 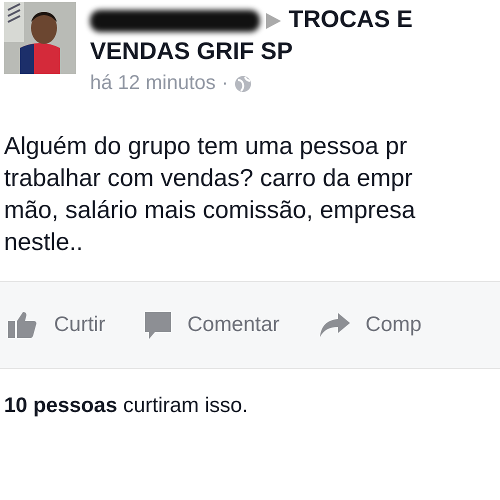 What do you see at coordinates (191, 51) in the screenshot?
I see `group-name: VENDAS GRIF SP` at bounding box center [191, 51].